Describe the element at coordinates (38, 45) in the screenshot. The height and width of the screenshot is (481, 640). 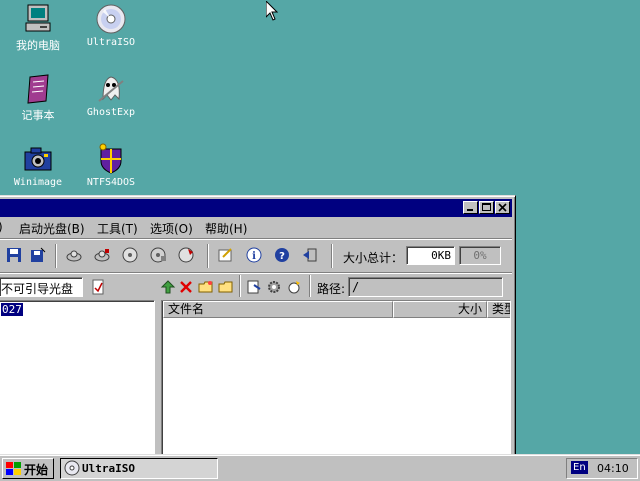
I see `desktop-icon-label: 我的电脑` at that location.